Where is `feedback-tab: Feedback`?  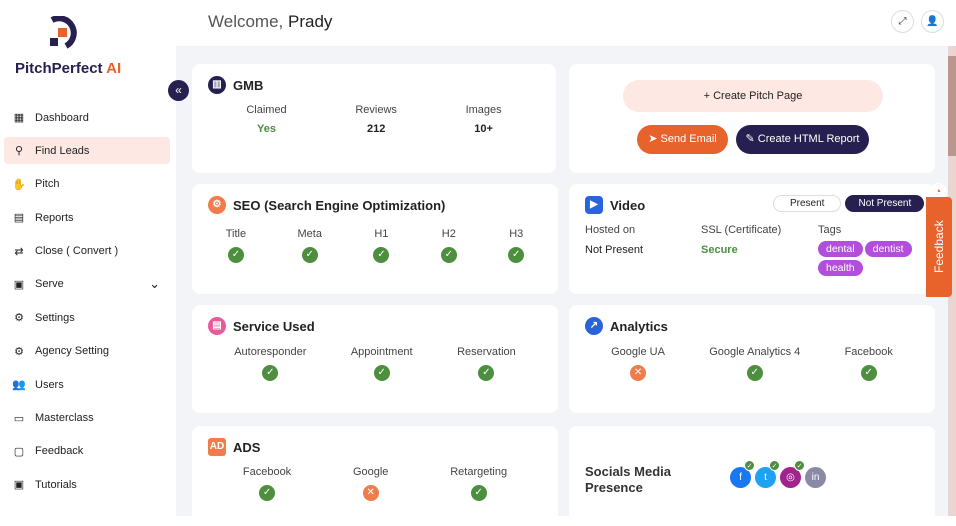
feedback-tab: Feedback is located at coordinates (939, 247).